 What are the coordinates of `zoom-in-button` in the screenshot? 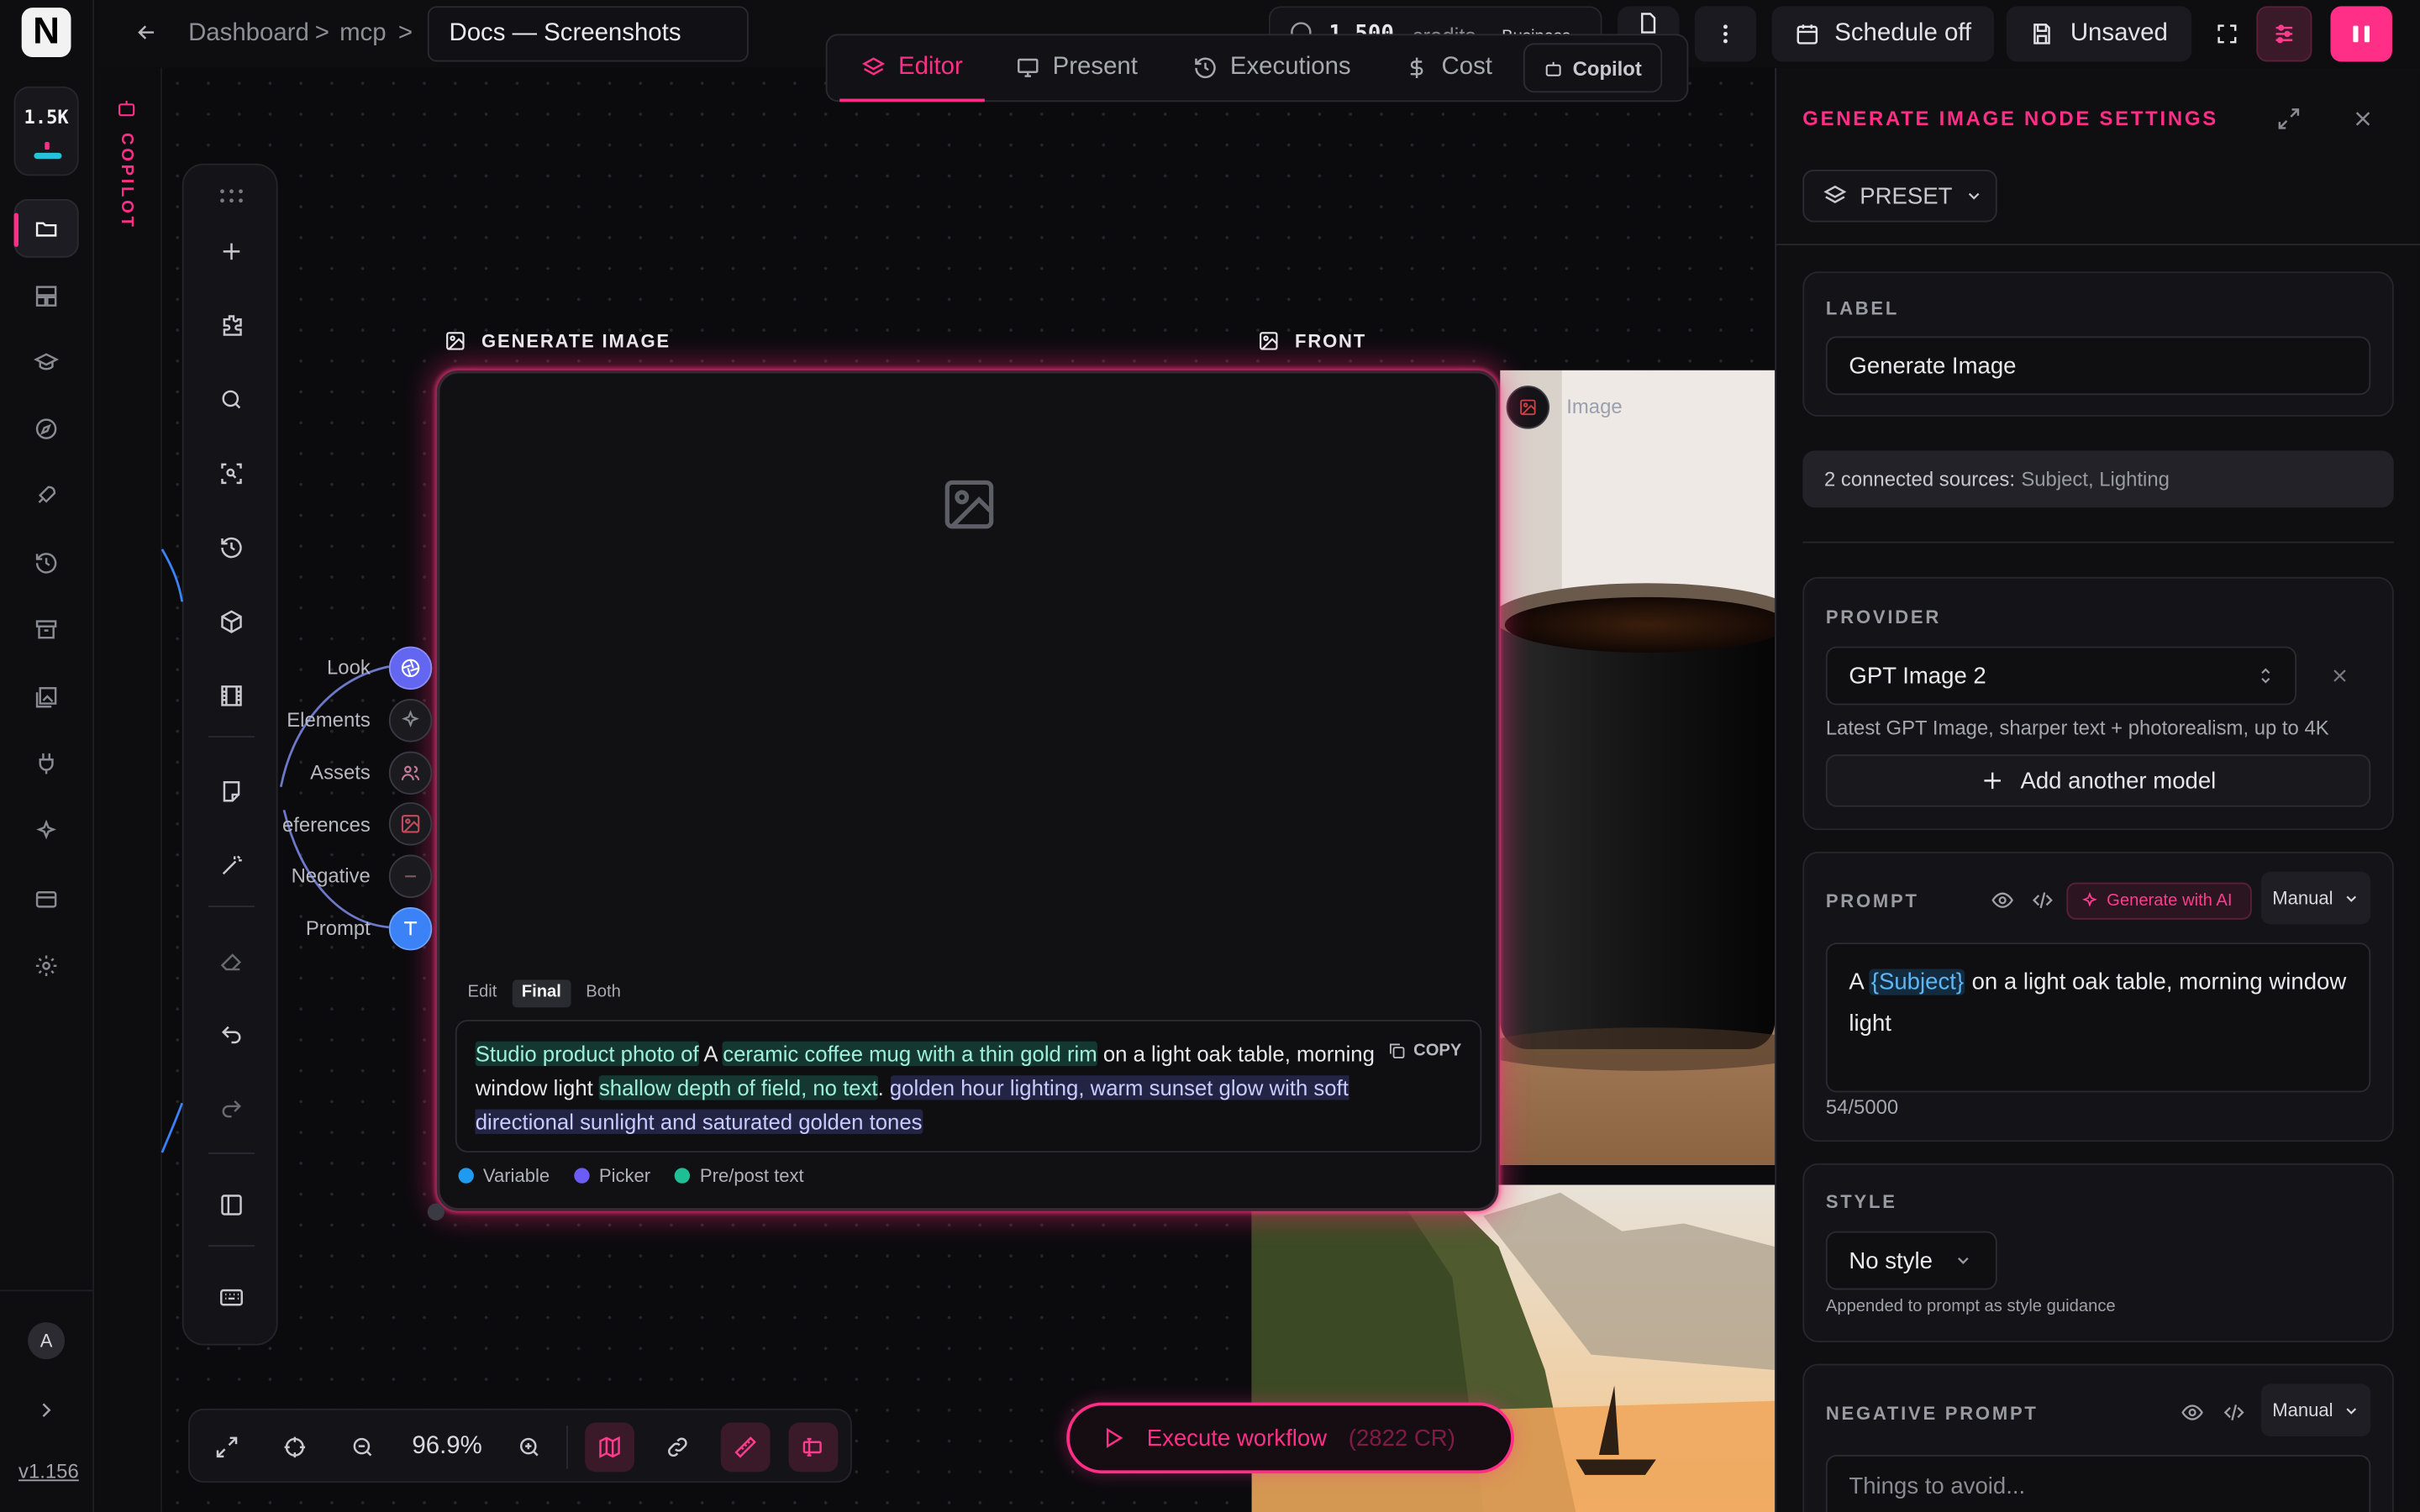 It's located at (530, 1447).